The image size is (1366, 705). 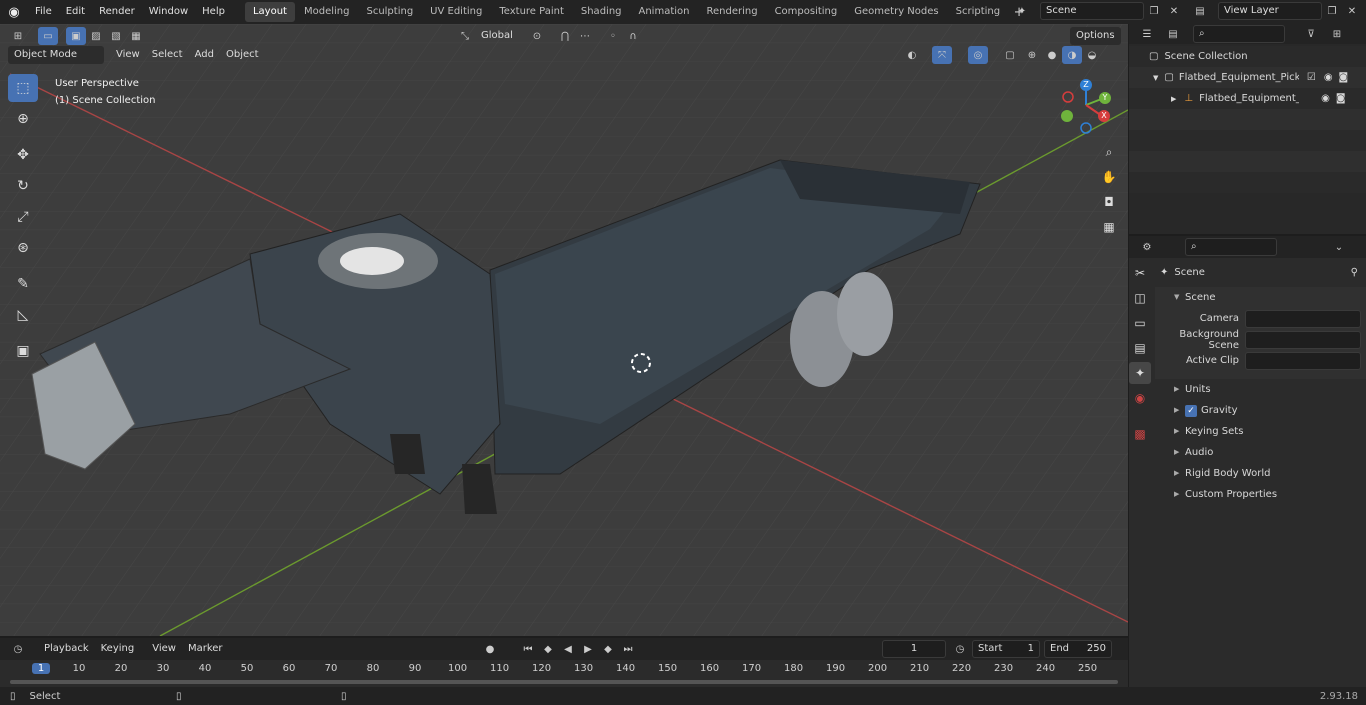 What do you see at coordinates (1260, 410) in the screenshot?
I see `panel-gravity: ▶ ✓ Gravity` at bounding box center [1260, 410].